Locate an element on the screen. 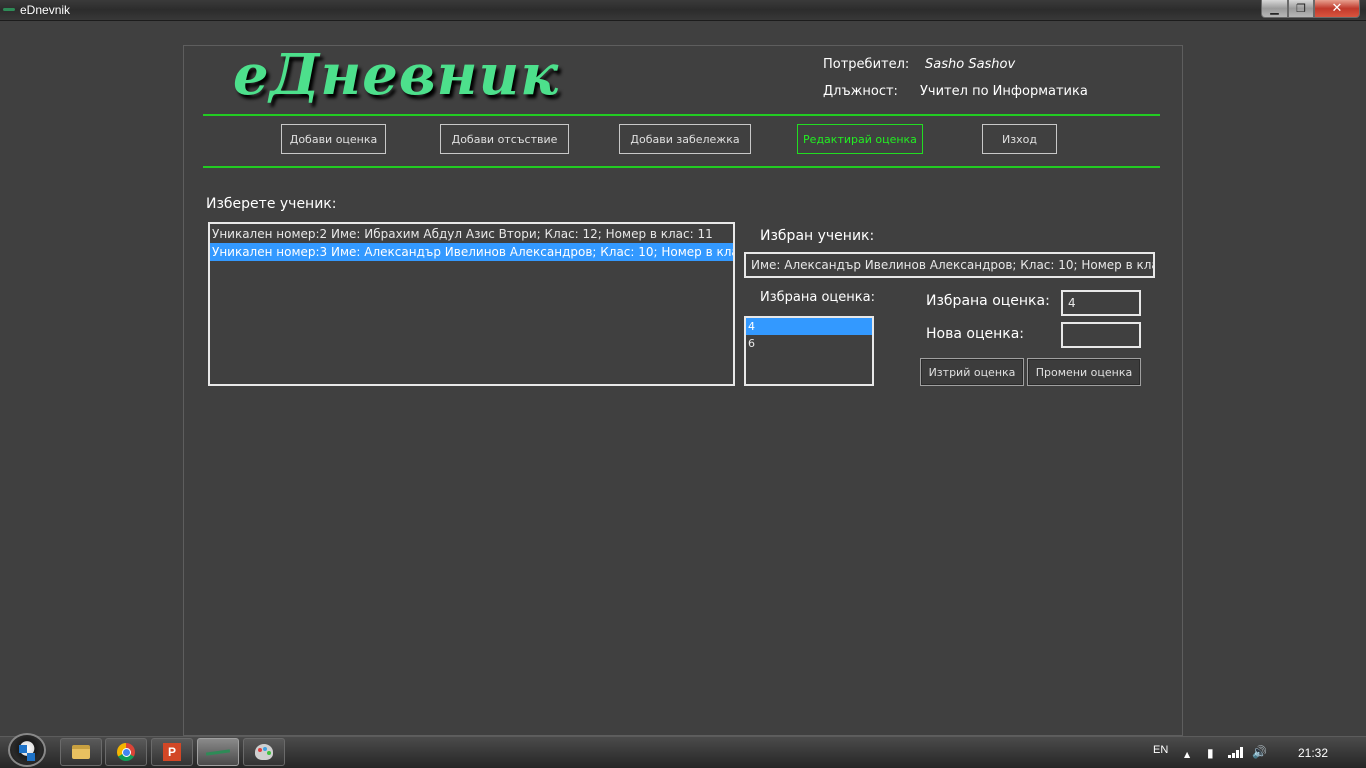 Image resolution: width=1366 pixels, height=768 pixels. volume-icon: 🔊 is located at coordinates (1259, 752).